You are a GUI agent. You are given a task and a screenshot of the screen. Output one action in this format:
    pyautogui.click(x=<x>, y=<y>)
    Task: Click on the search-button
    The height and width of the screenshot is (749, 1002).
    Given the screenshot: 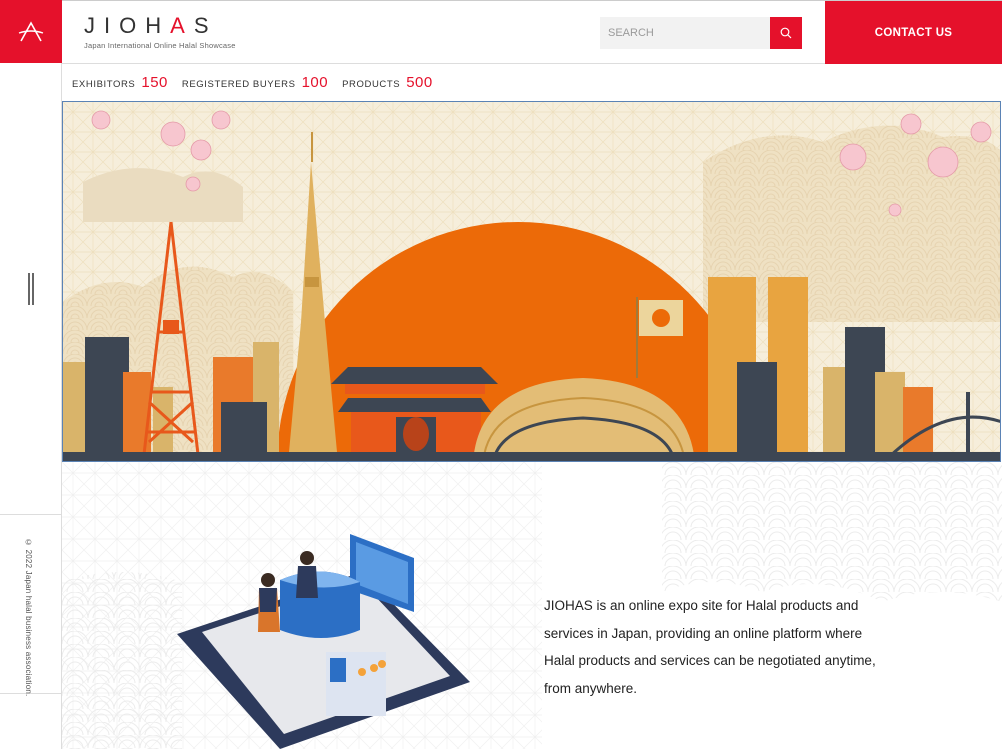 What is the action you would take?
    pyautogui.click(x=786, y=33)
    